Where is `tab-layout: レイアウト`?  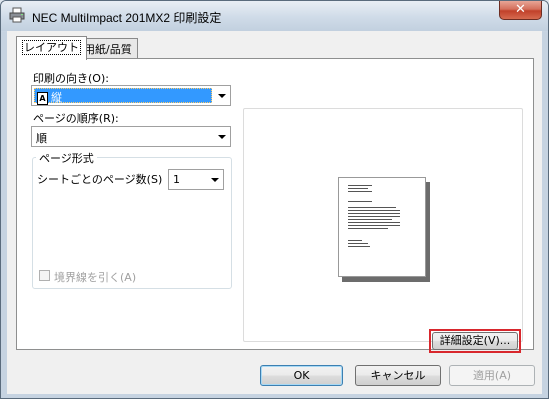 tab-layout: レイアウト is located at coordinates (51, 48).